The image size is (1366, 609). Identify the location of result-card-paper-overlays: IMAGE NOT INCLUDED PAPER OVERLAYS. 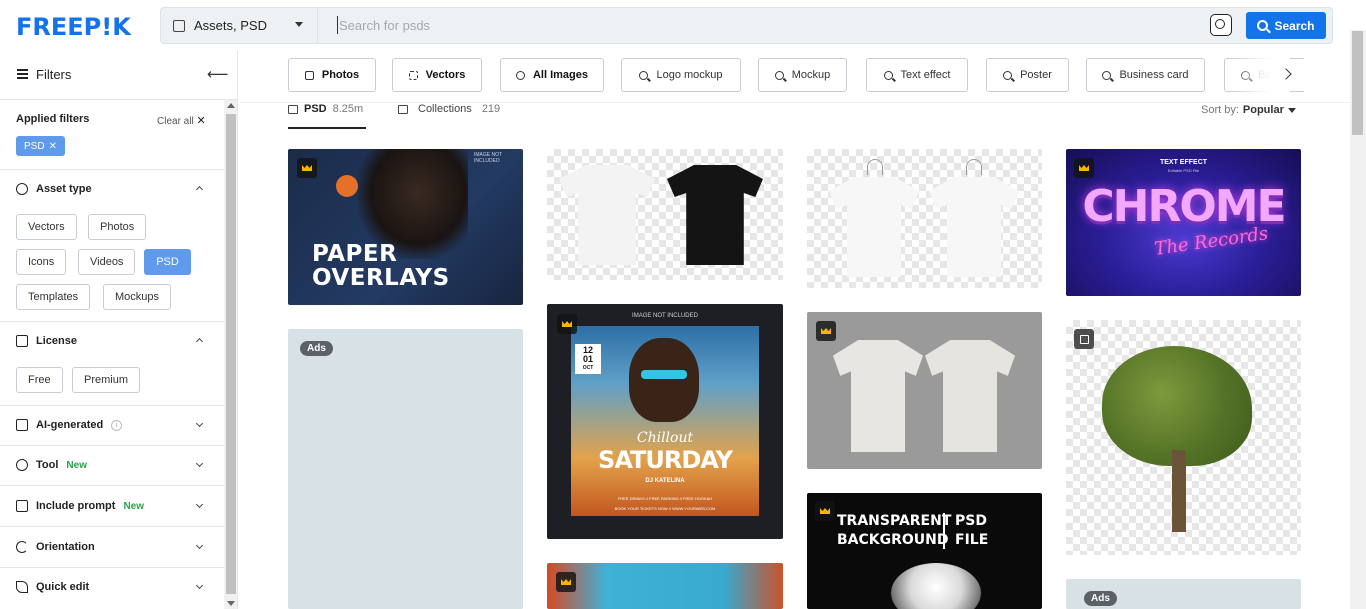
(405, 227).